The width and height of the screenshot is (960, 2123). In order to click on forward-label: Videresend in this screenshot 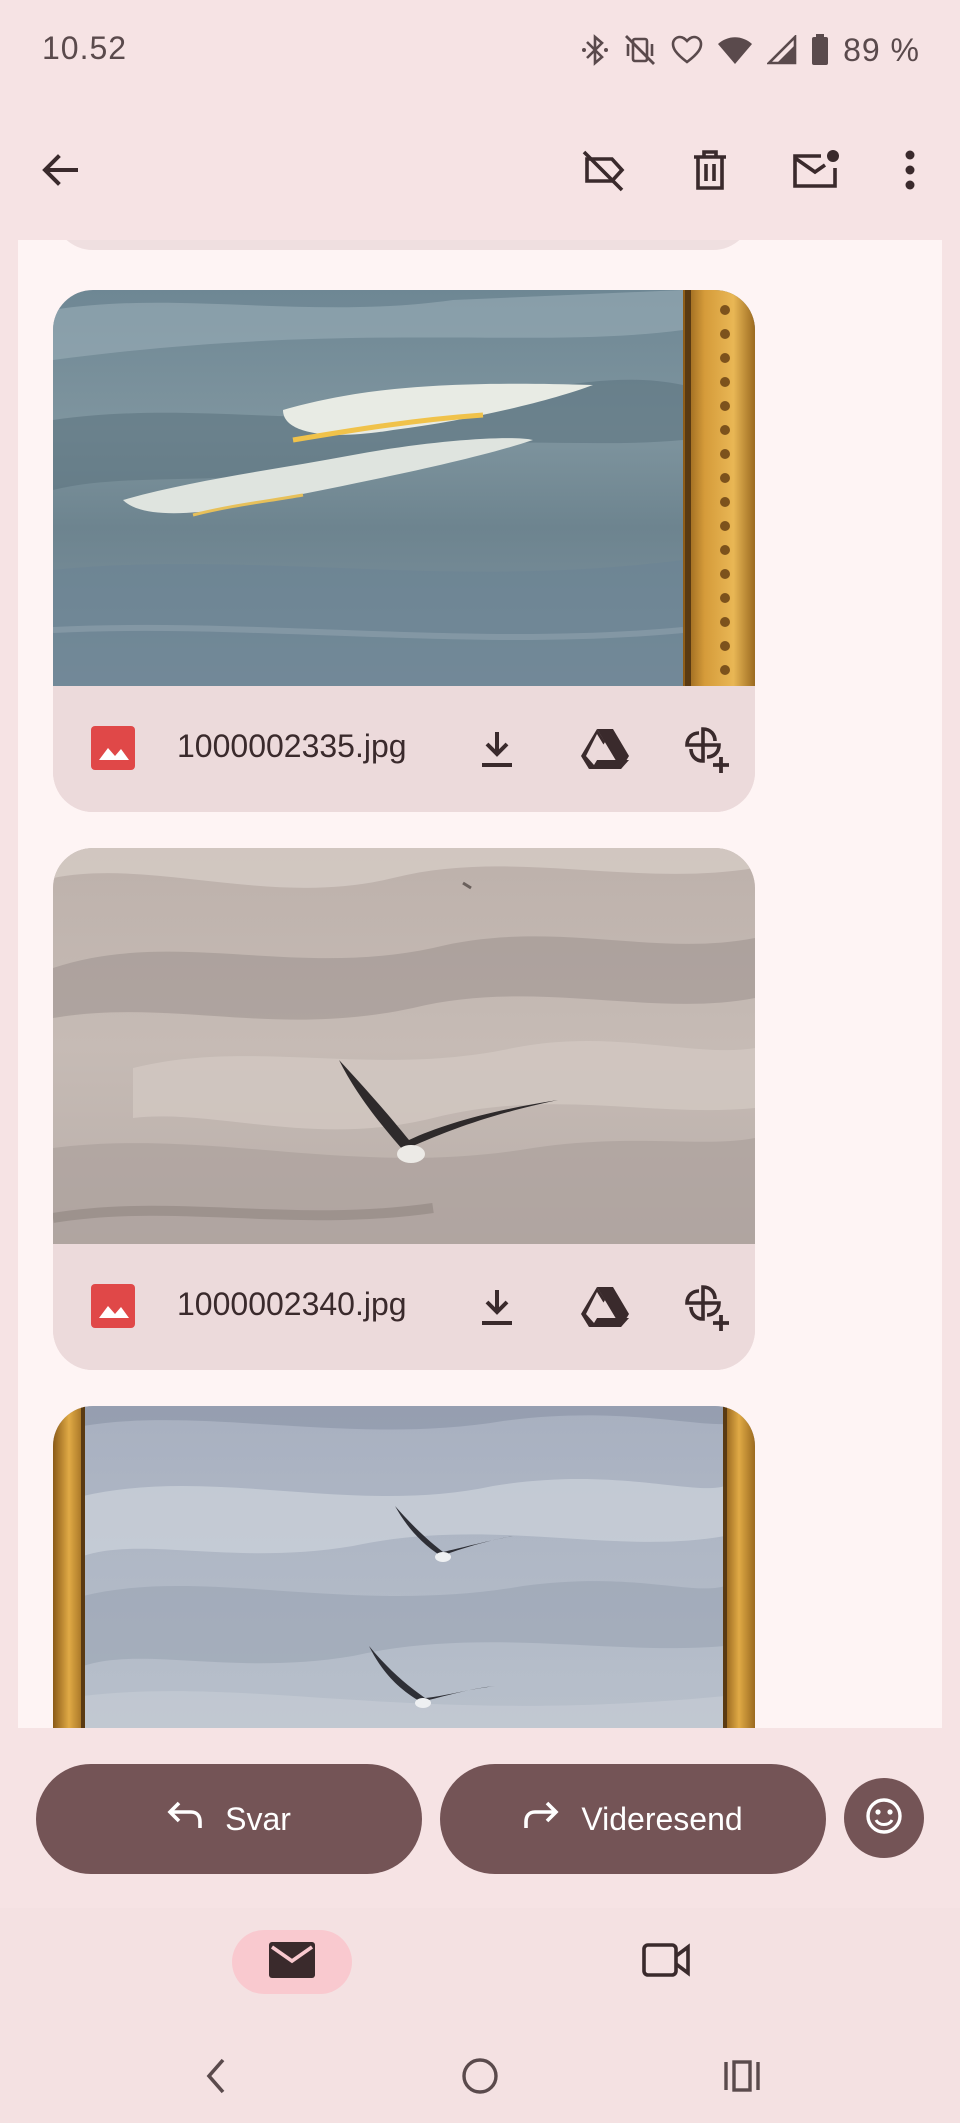, I will do `click(662, 1818)`.